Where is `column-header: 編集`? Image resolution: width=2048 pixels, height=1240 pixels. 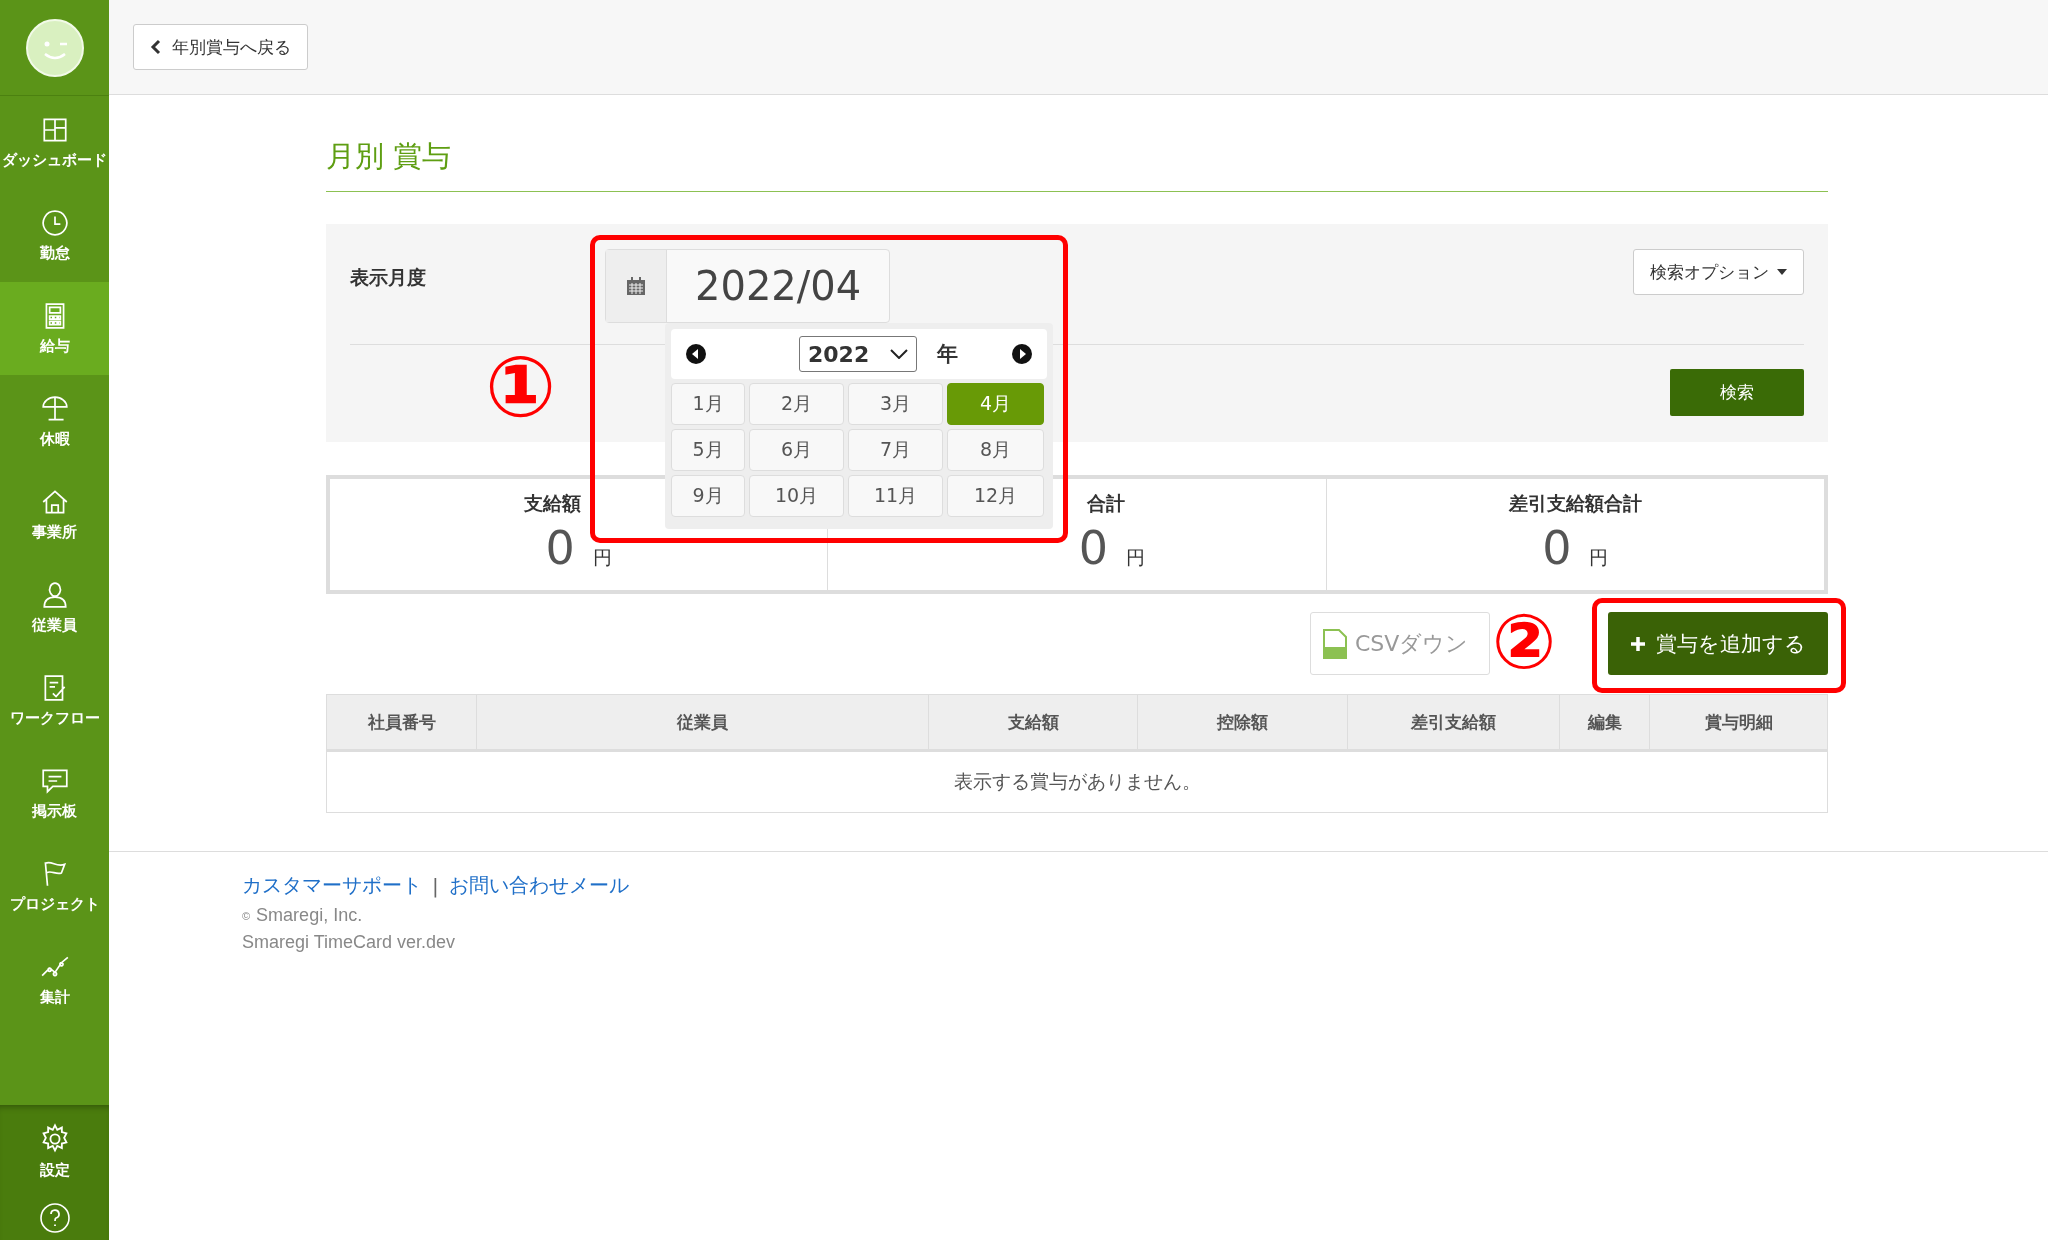
column-header: 編集 is located at coordinates (1605, 722).